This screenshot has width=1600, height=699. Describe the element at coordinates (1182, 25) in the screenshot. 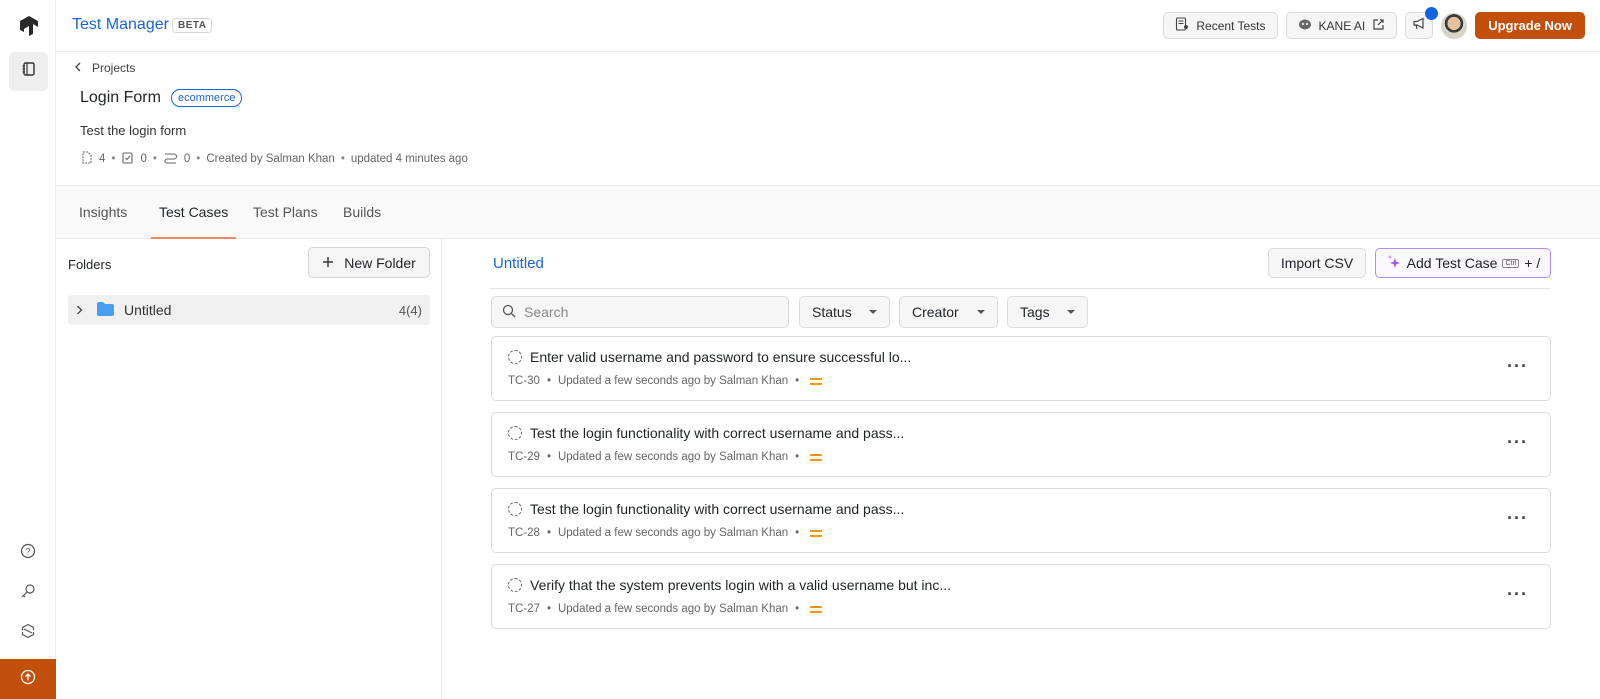

I see `report-icon` at that location.